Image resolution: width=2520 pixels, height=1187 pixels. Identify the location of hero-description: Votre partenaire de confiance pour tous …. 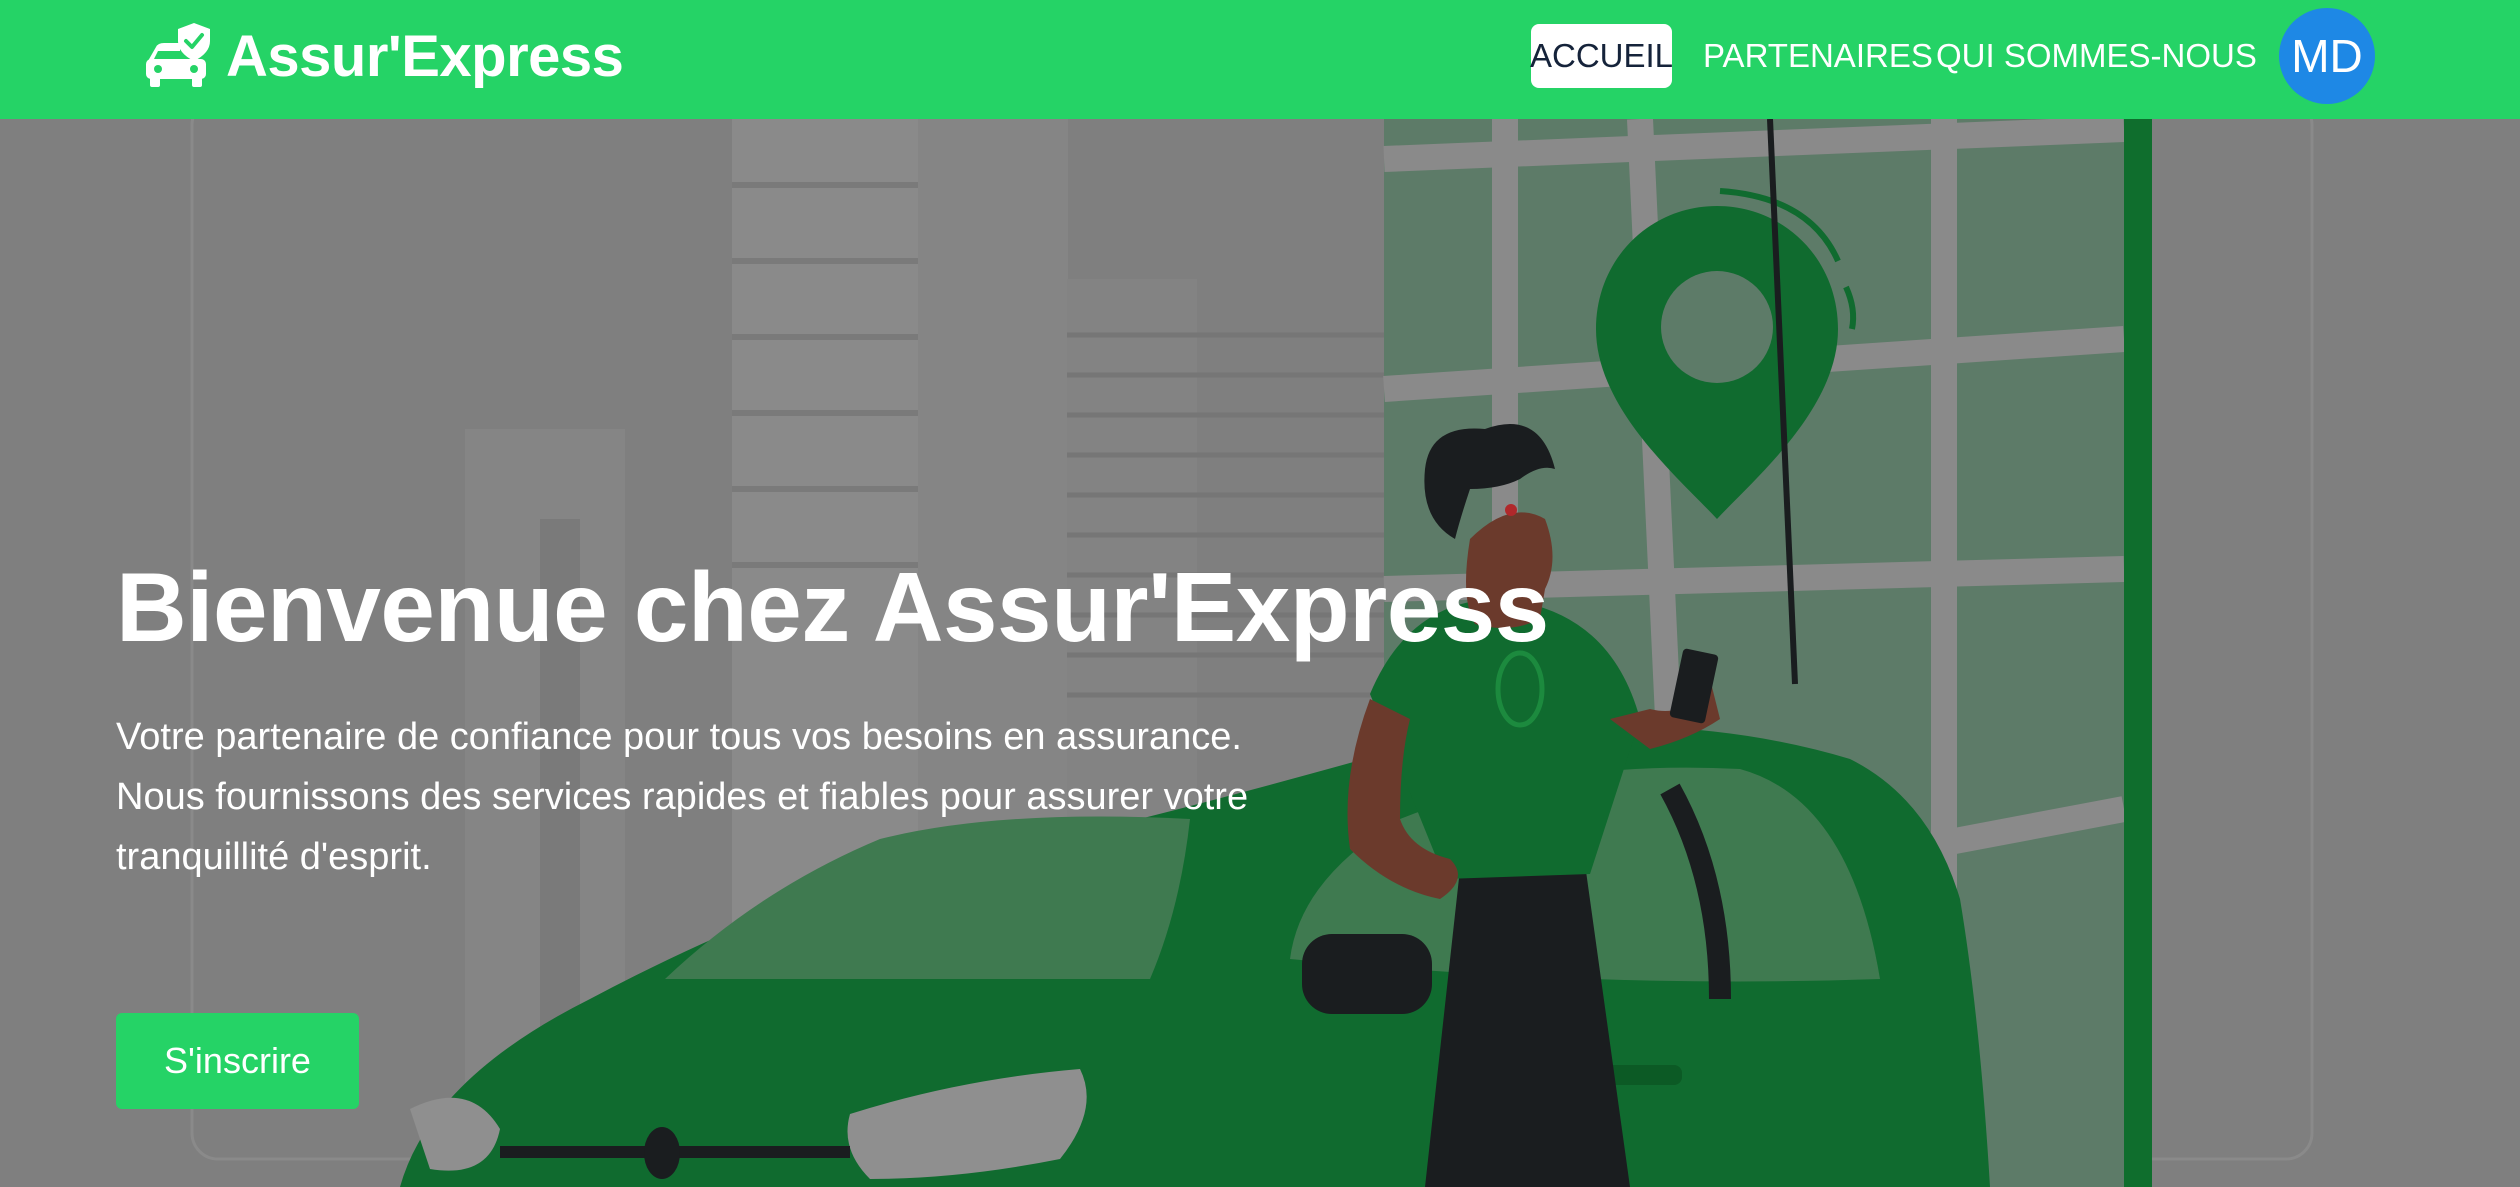
(682, 797).